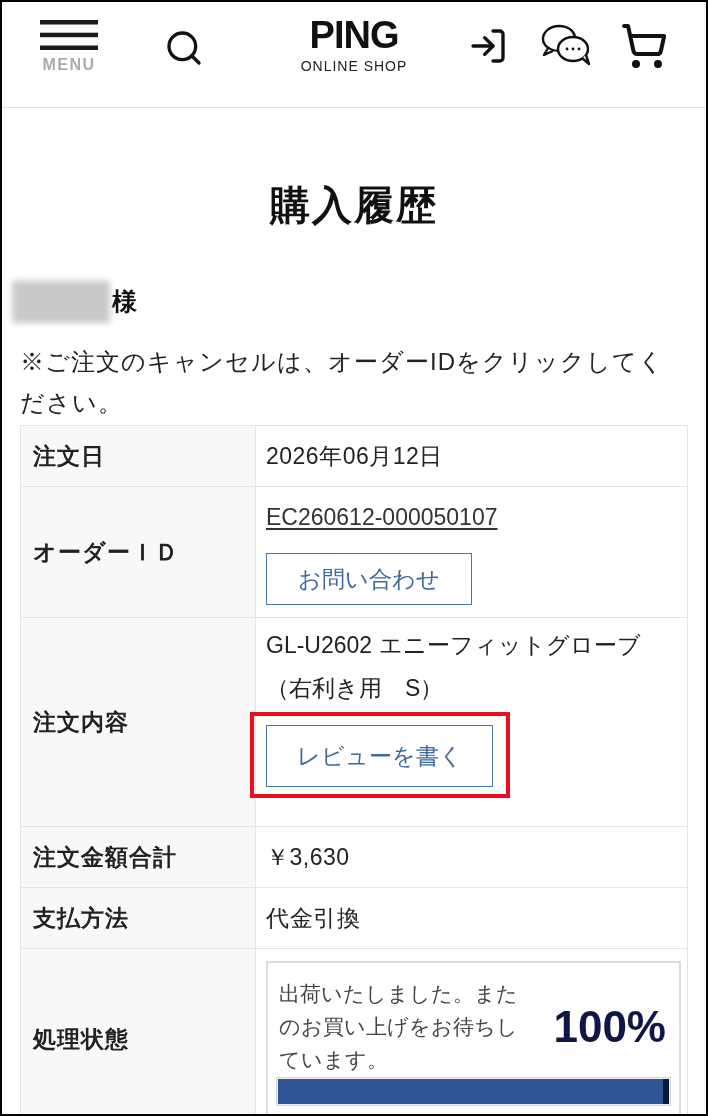 Image resolution: width=708 pixels, height=1116 pixels. Describe the element at coordinates (184, 48) in the screenshot. I see `search-icon` at that location.